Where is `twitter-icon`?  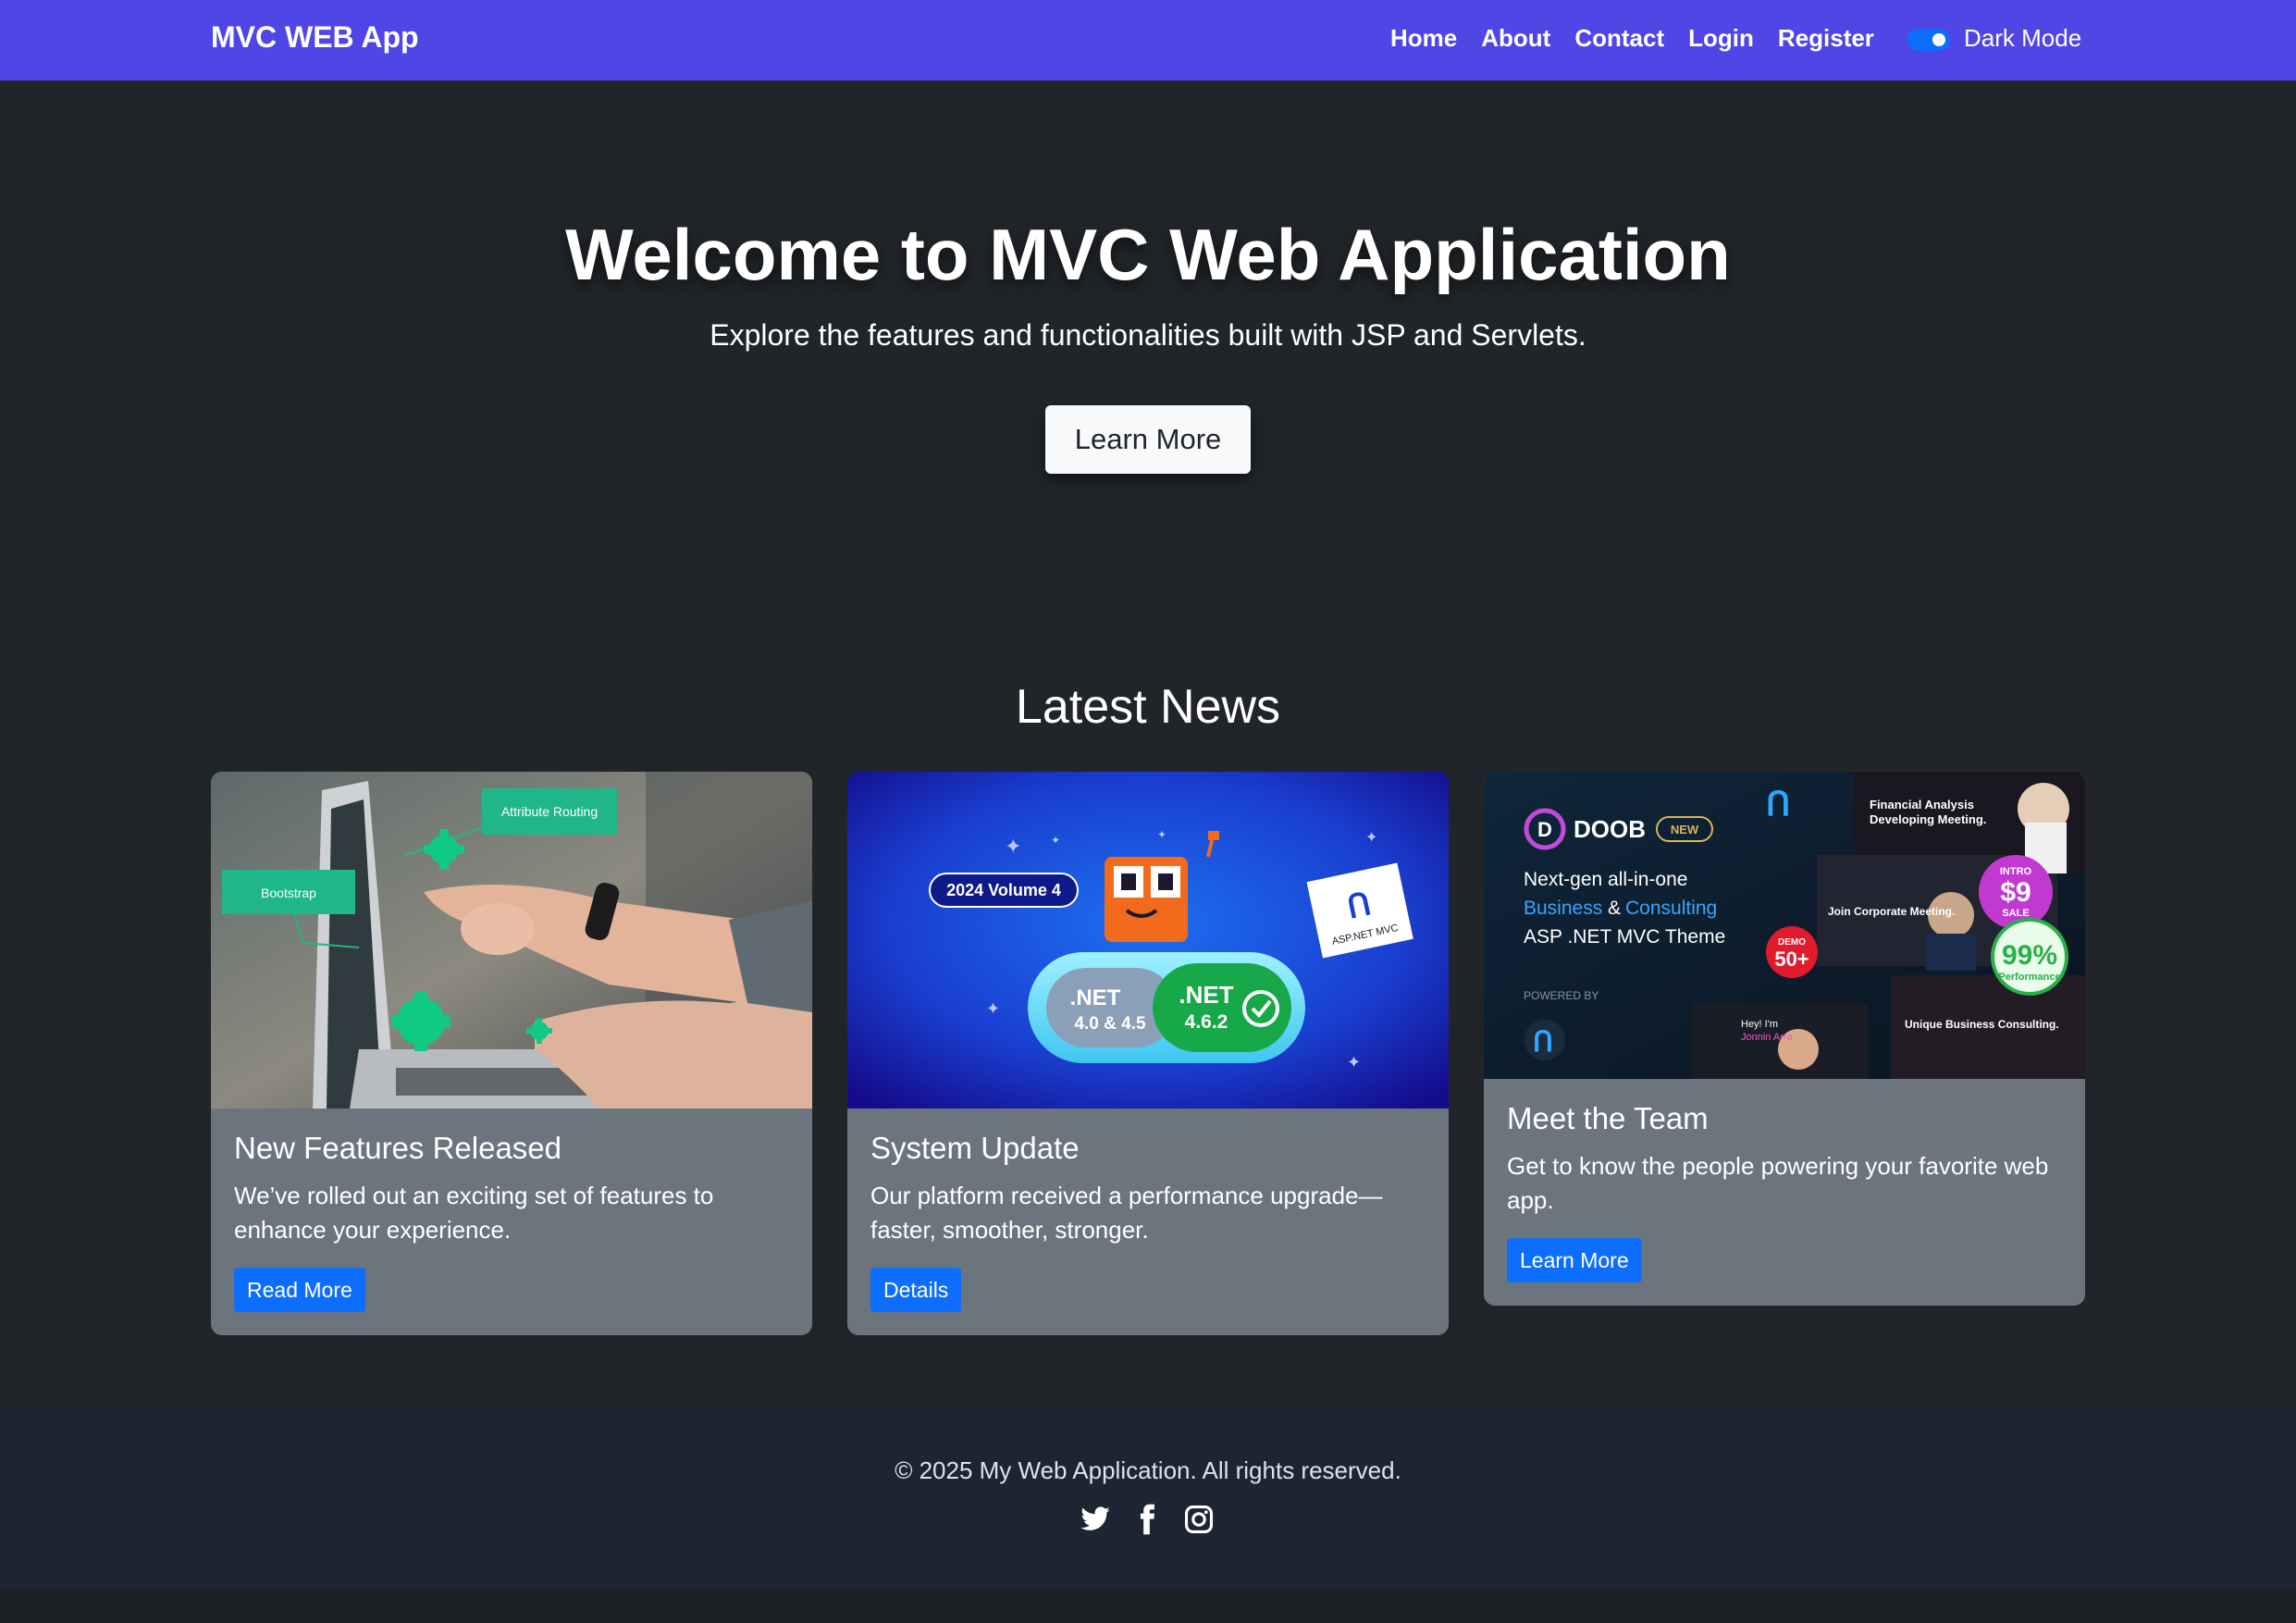
twitter-icon is located at coordinates (1095, 1519).